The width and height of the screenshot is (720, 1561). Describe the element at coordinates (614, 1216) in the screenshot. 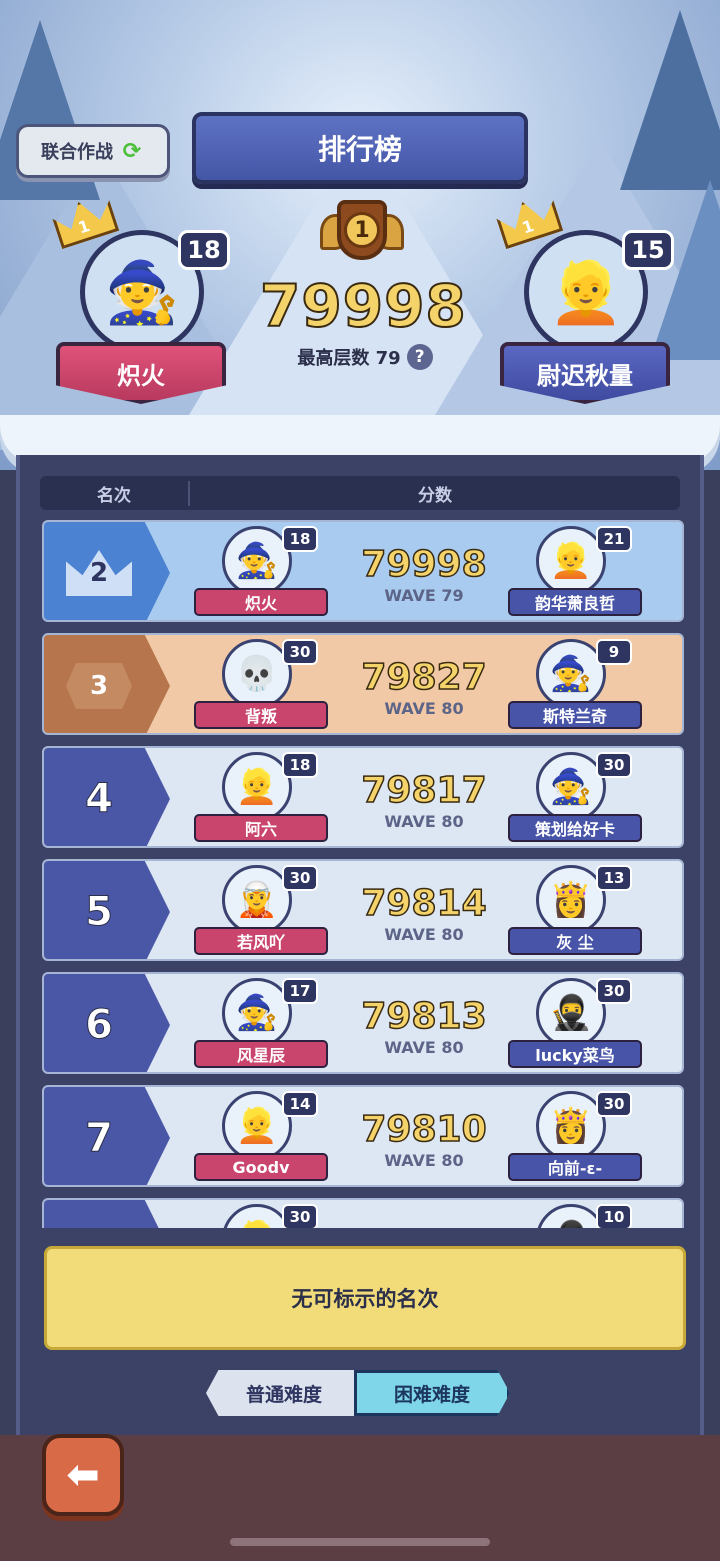

I see `level-badge: 10` at that location.